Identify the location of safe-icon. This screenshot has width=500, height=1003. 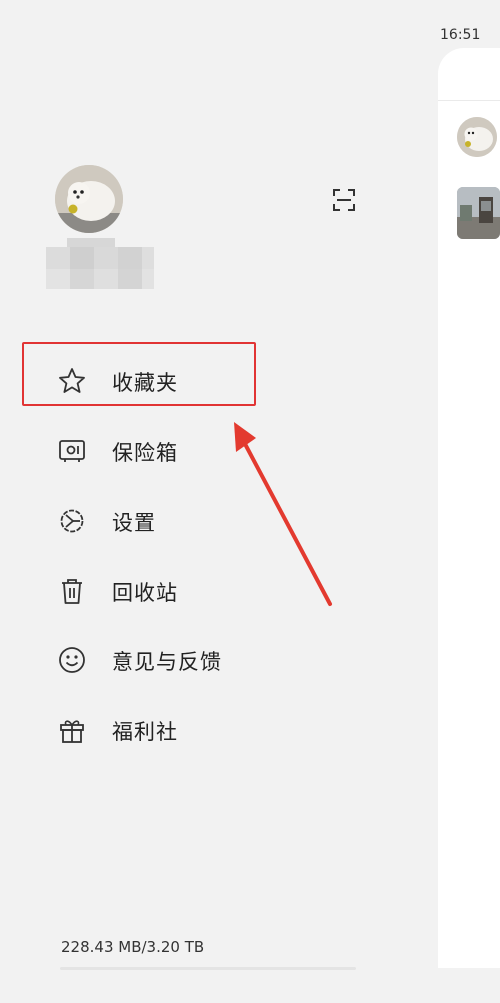
(72, 451).